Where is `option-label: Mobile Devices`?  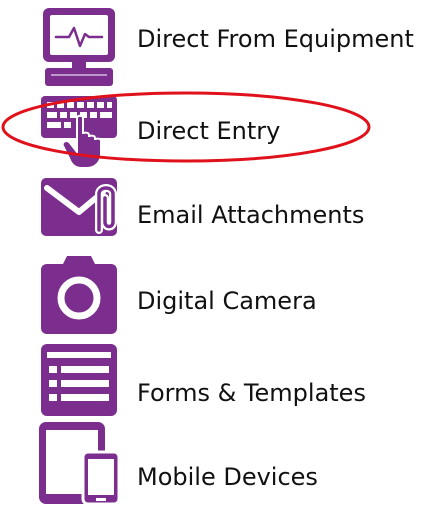
option-label: Mobile Devices is located at coordinates (227, 477).